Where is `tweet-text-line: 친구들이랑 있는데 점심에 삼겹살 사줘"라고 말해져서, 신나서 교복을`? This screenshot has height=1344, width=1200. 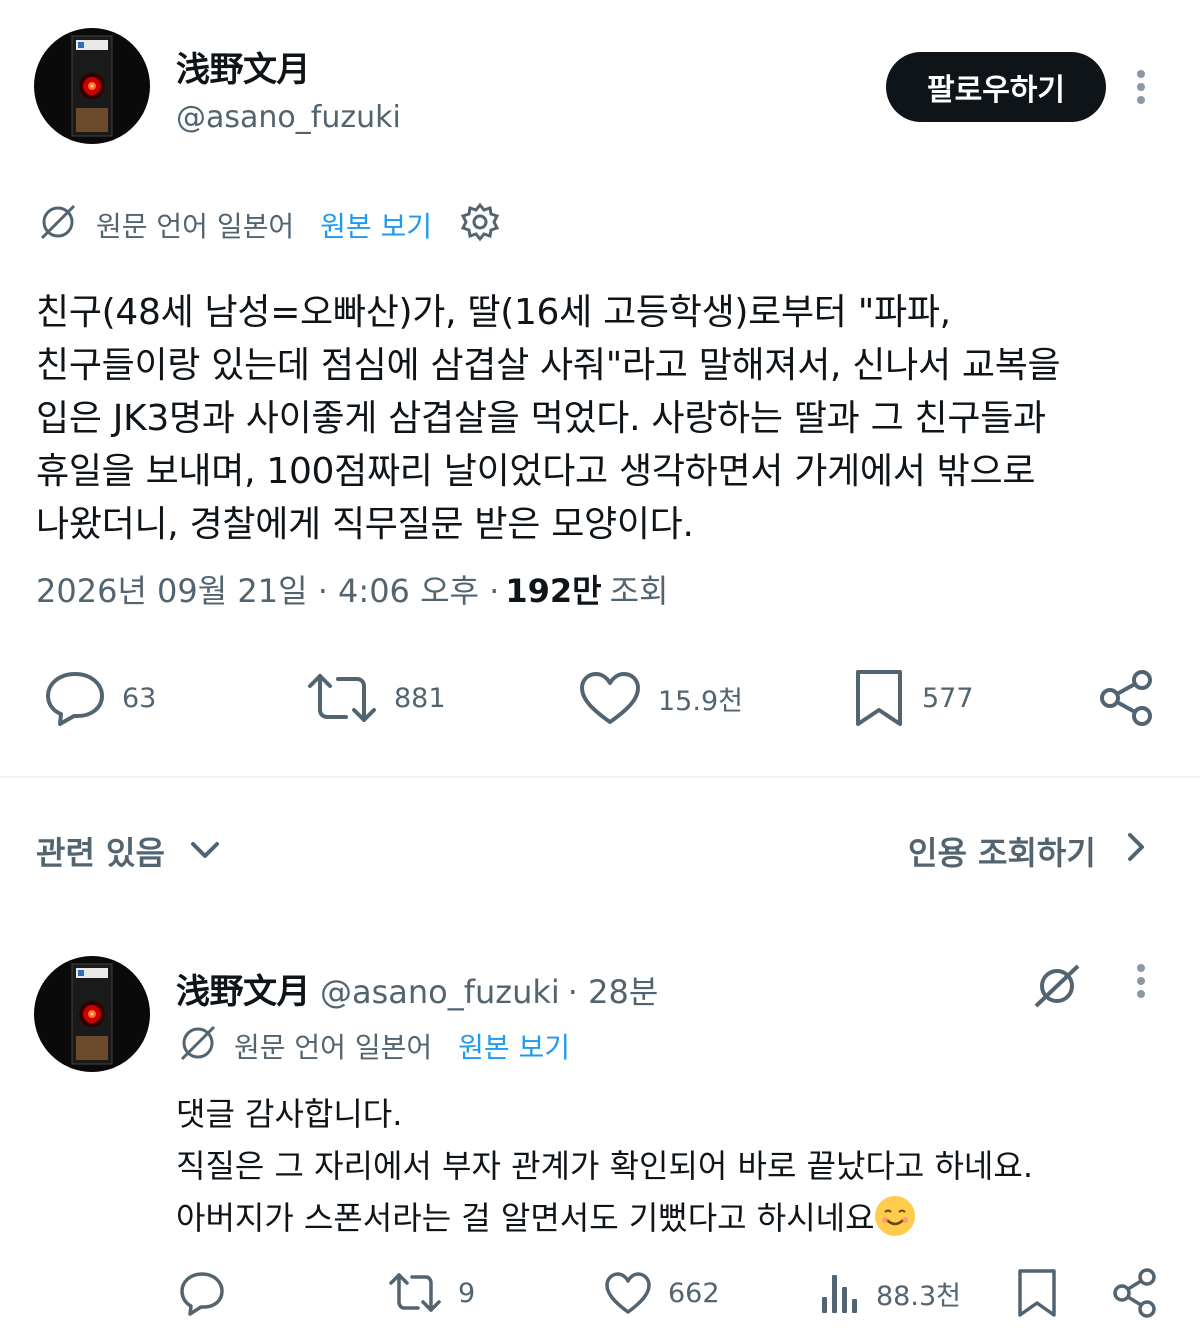 tweet-text-line: 친구들이랑 있는데 점심에 삼겹살 사줘"라고 말해져서, 신나서 교복을 is located at coordinates (548, 365).